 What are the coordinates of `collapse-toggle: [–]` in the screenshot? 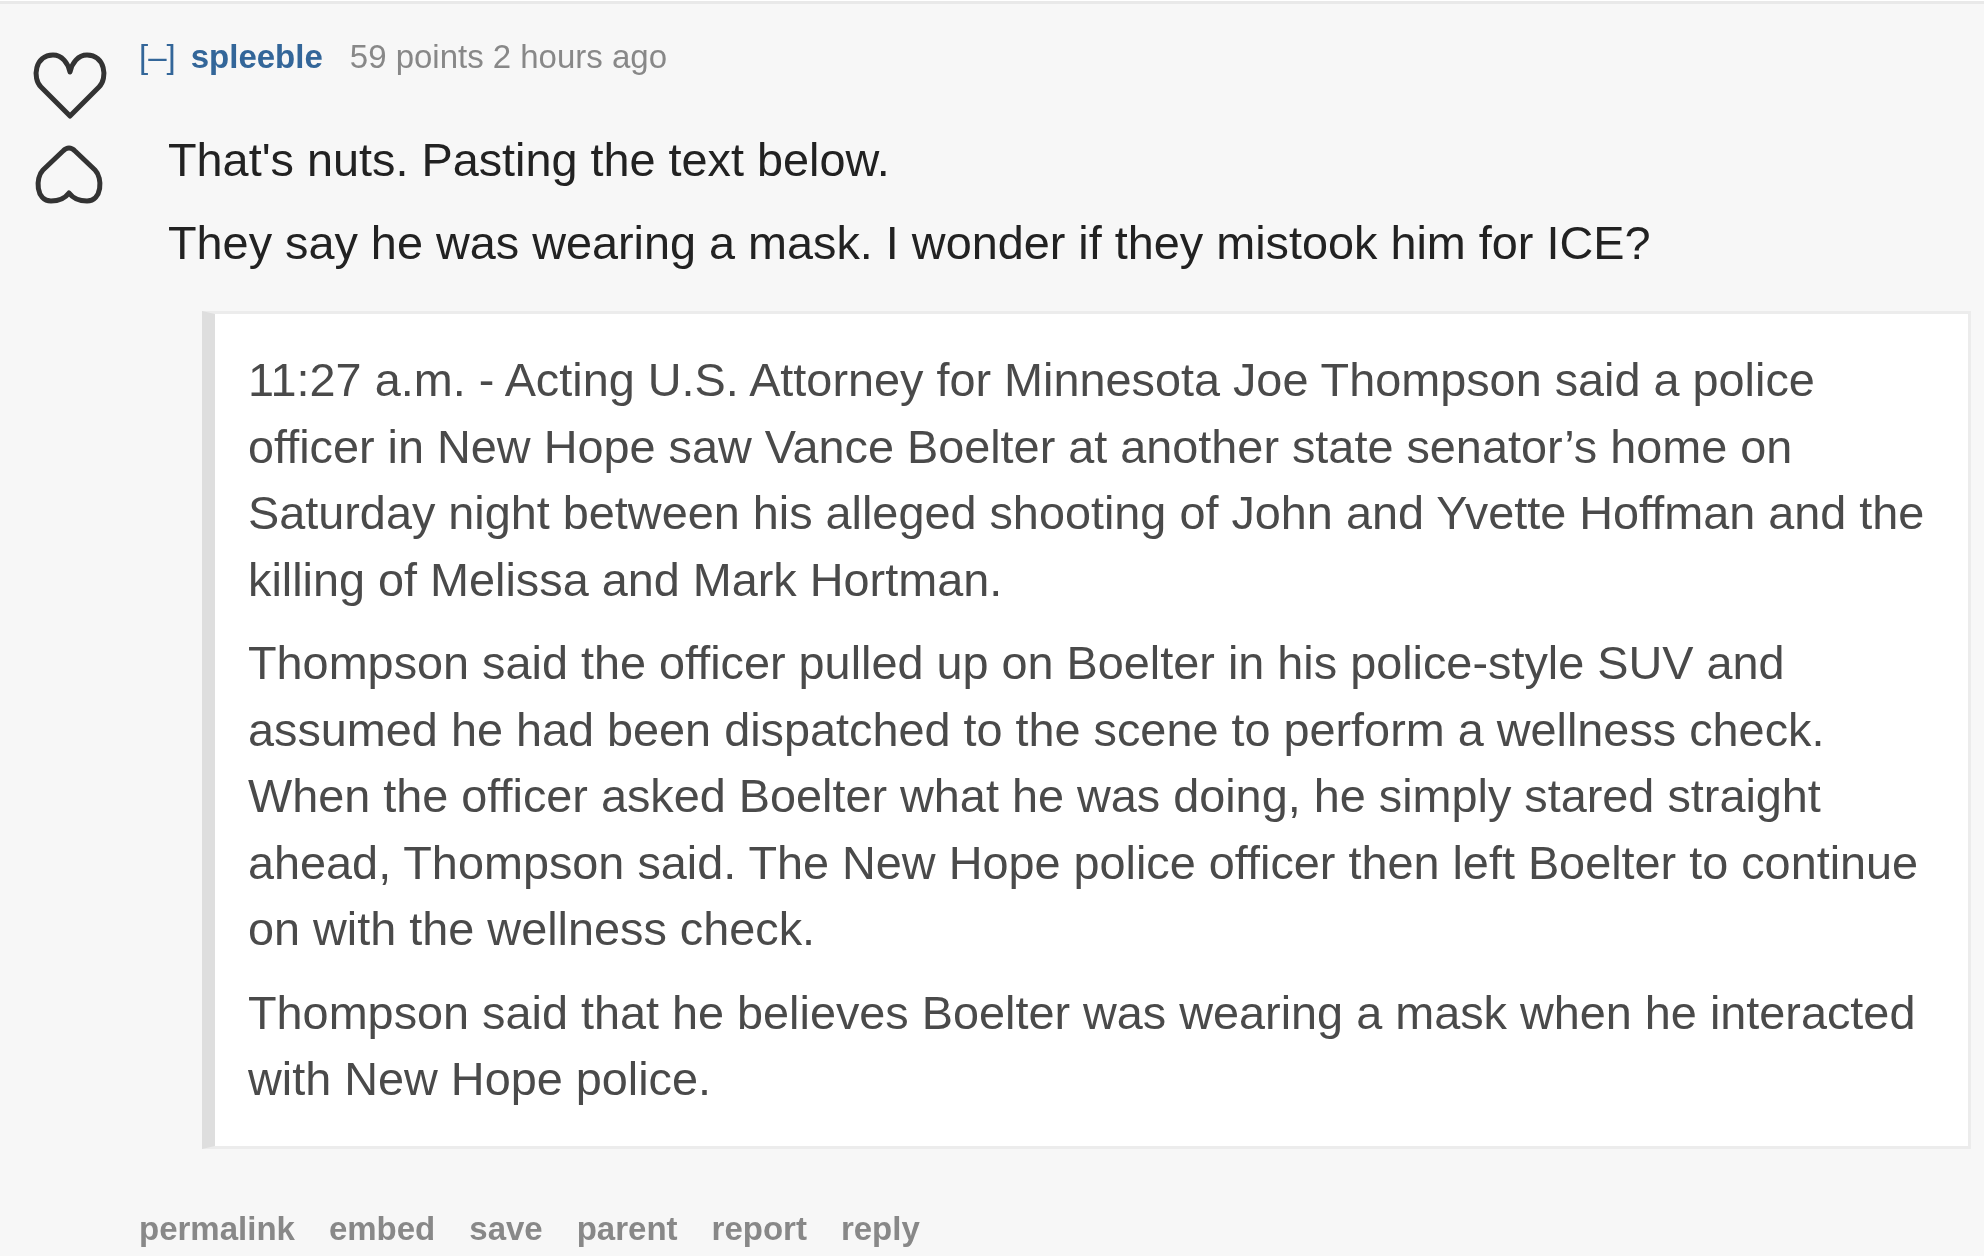 It's located at (157, 57).